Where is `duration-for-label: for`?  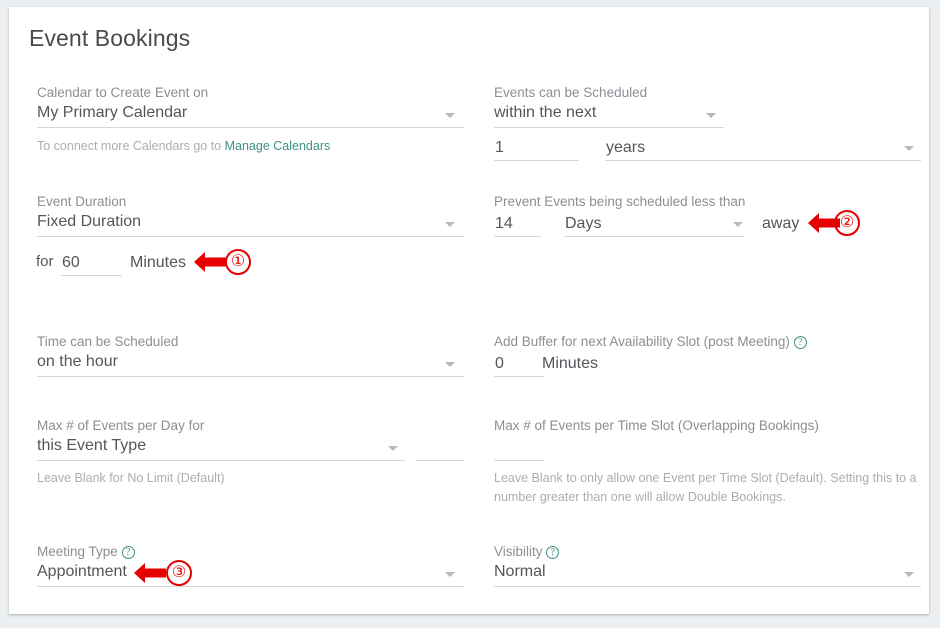 duration-for-label: for is located at coordinates (45, 261).